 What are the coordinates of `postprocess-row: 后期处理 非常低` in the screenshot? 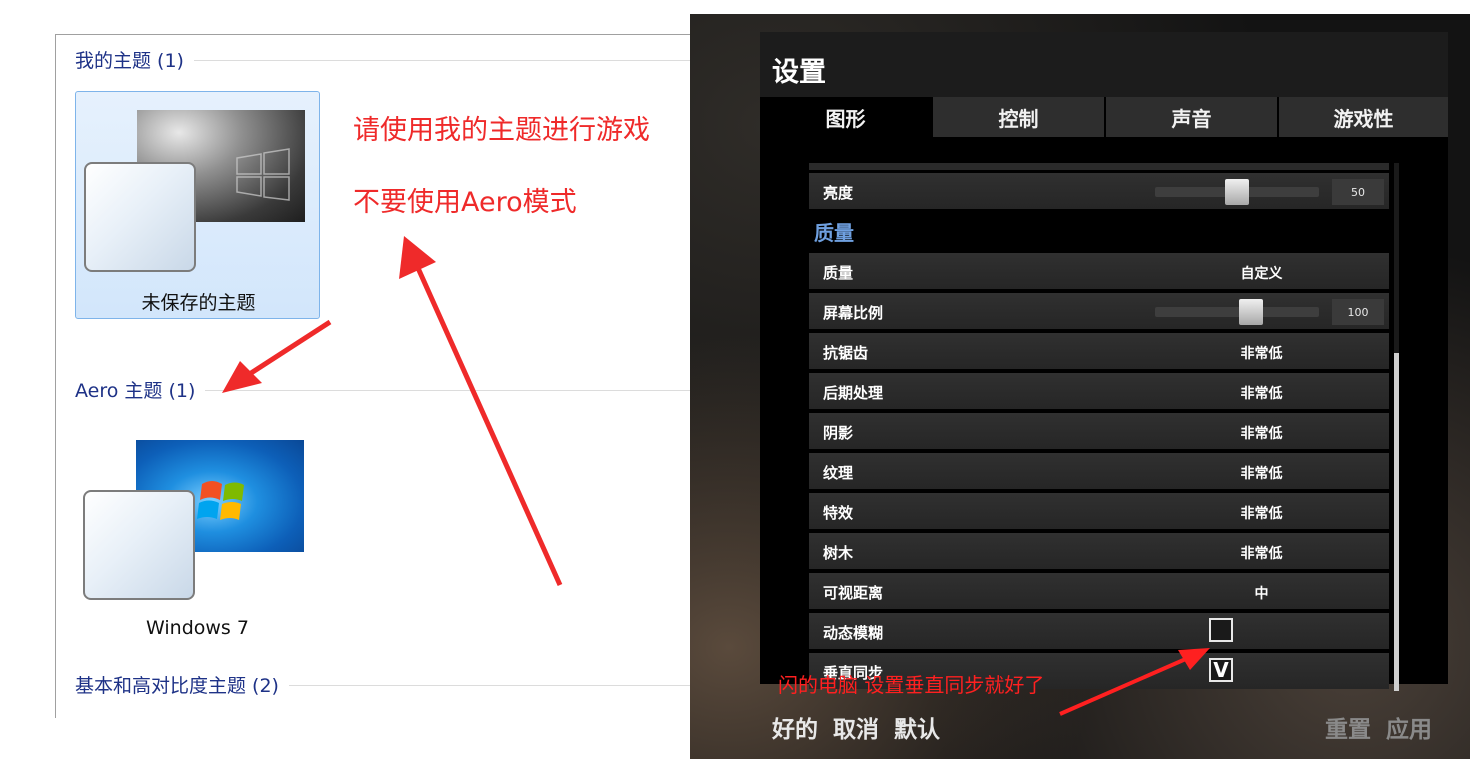 It's located at (1099, 391).